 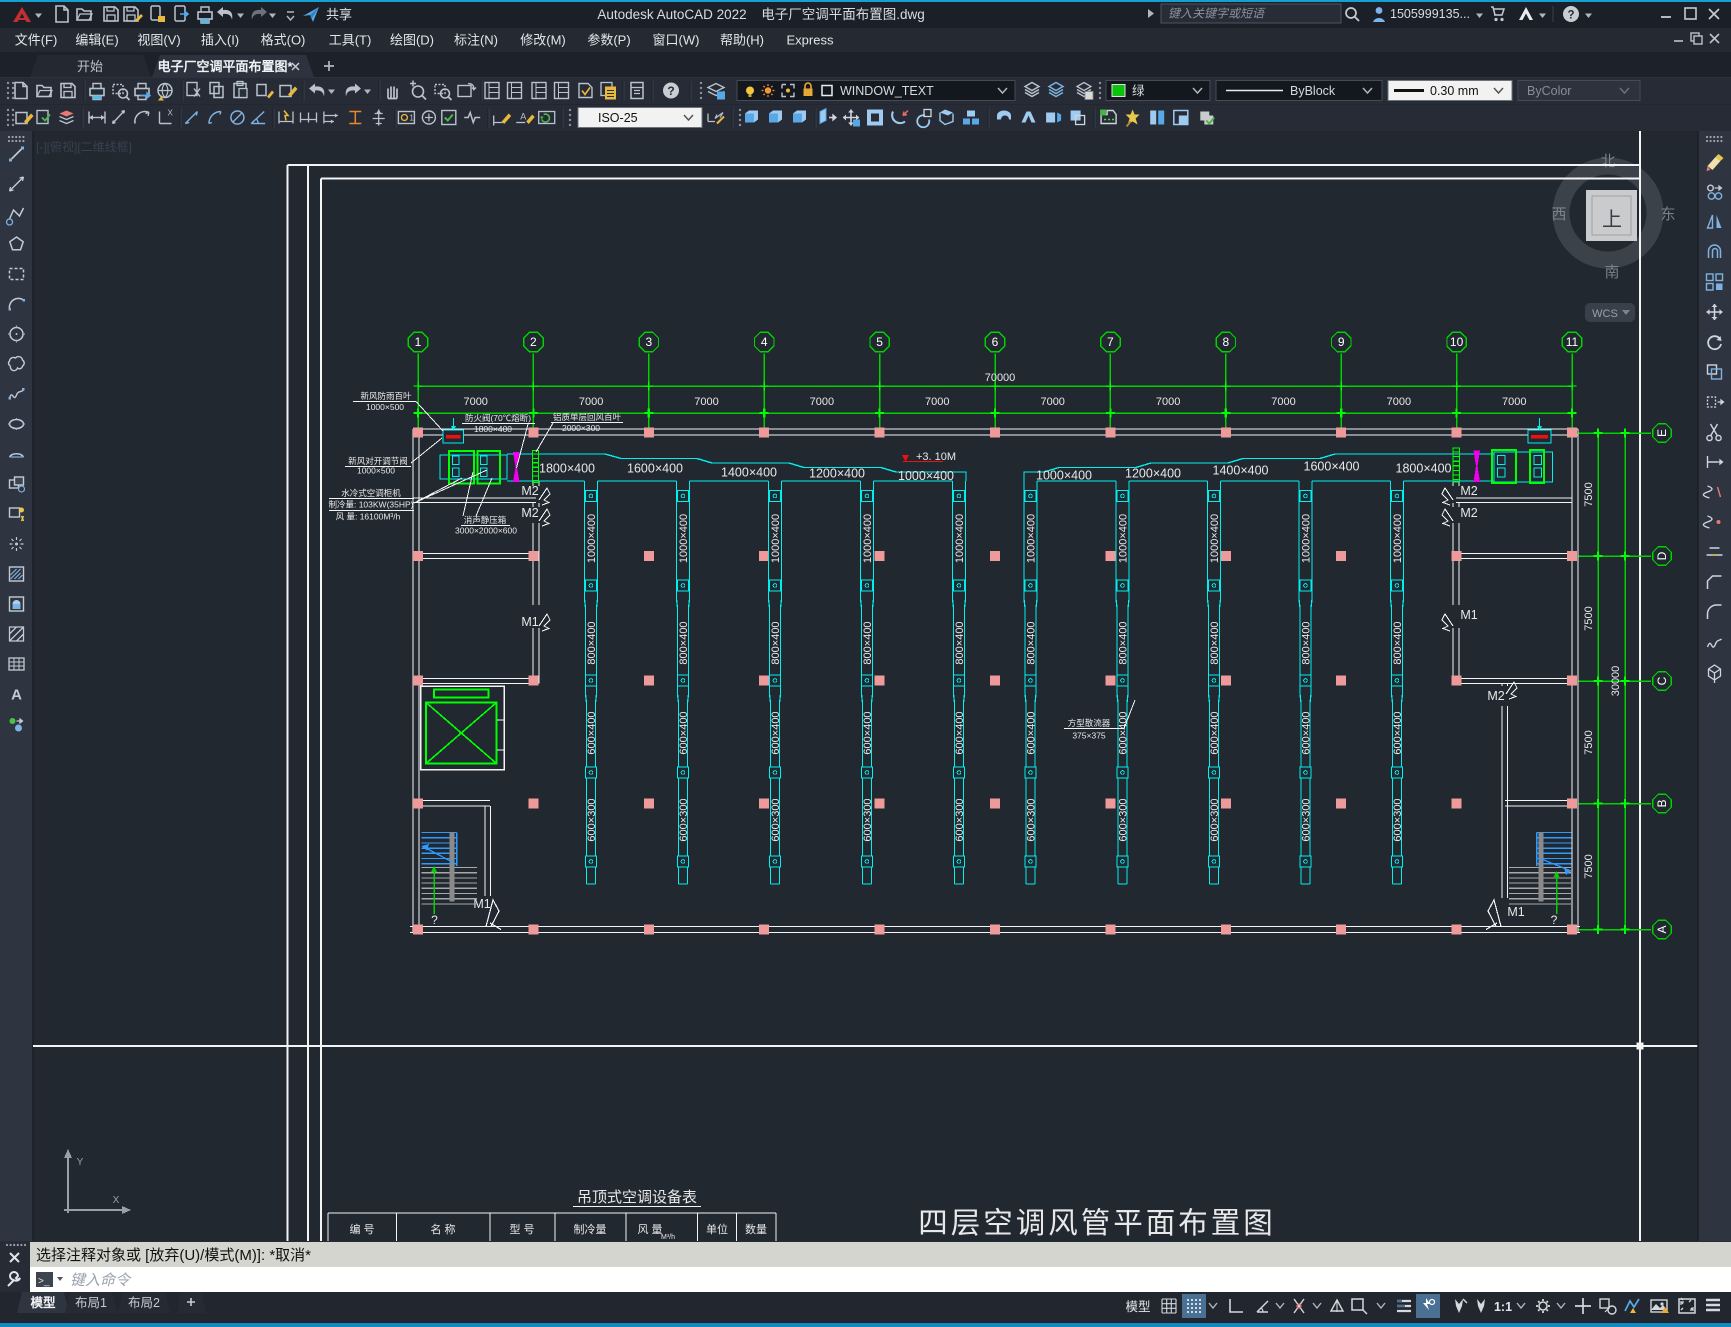 What do you see at coordinates (1454, 91) in the screenshot?
I see `svg-text: 0.30 mm` at bounding box center [1454, 91].